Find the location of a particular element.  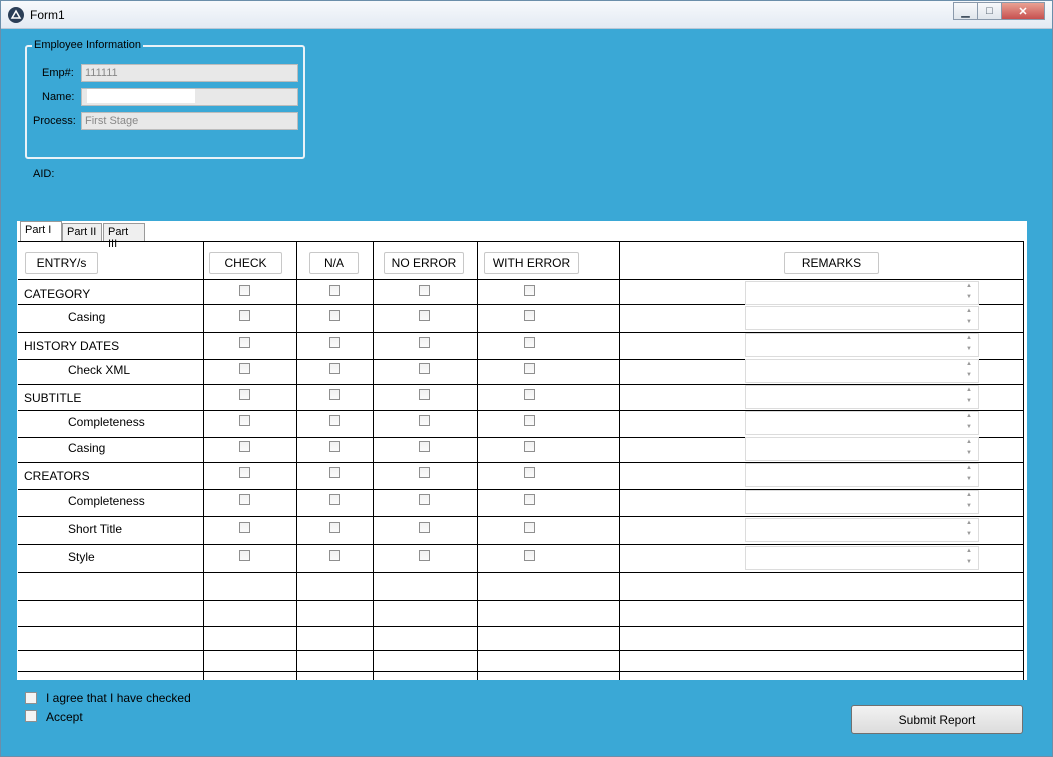

title-bar: Form1 ▁ □ ✕ is located at coordinates (526, 15).